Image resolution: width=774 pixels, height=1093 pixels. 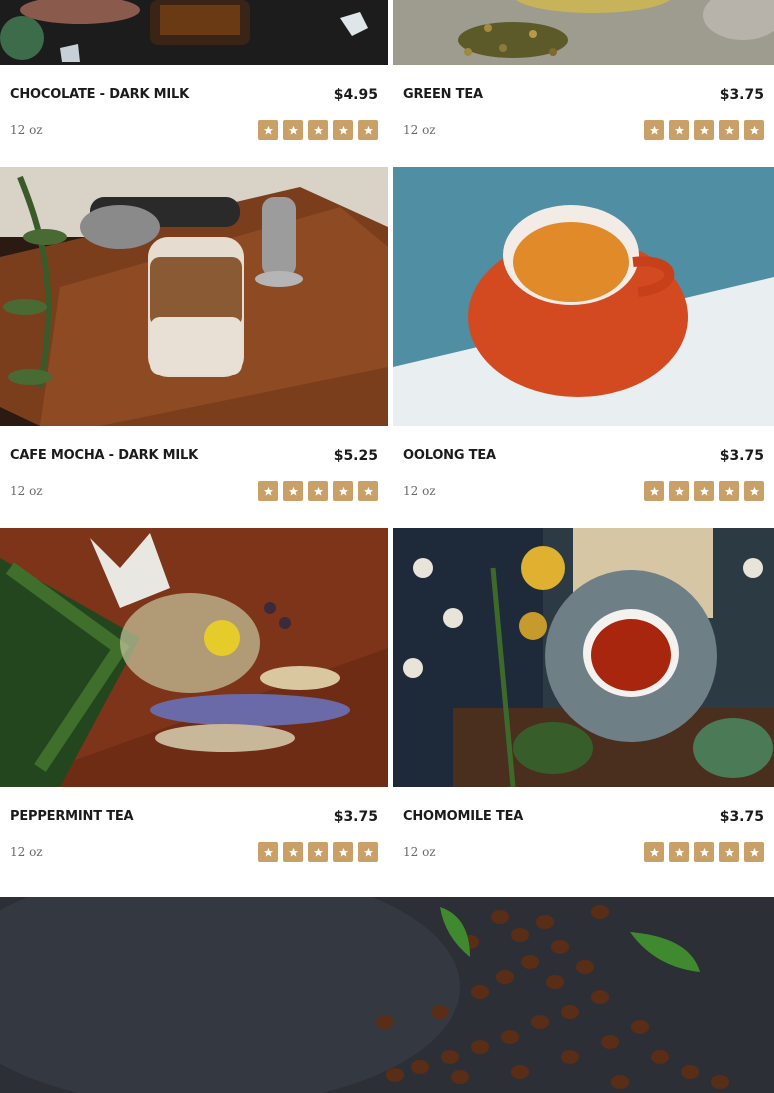 What do you see at coordinates (194, 837) in the screenshot?
I see `product-info: PEPPERMINT TEA $3.75 12 oz` at bounding box center [194, 837].